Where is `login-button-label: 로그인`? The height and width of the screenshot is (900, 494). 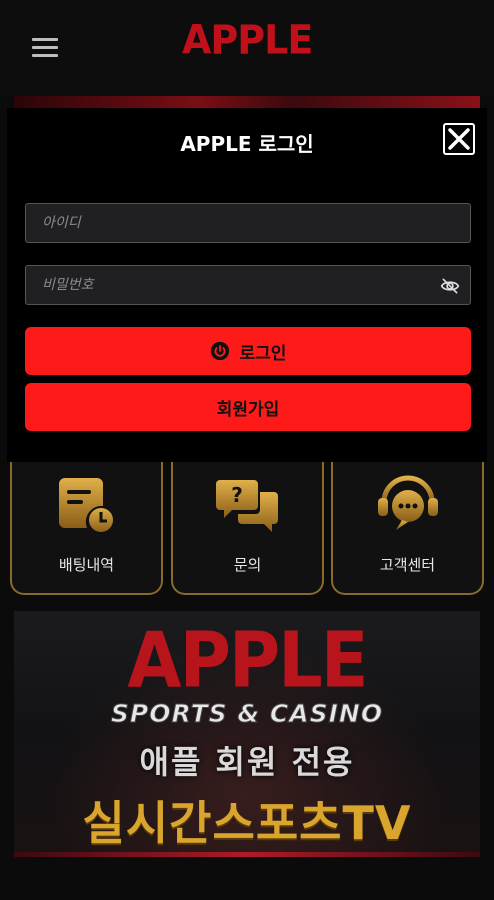 login-button-label: 로그인 is located at coordinates (263, 353).